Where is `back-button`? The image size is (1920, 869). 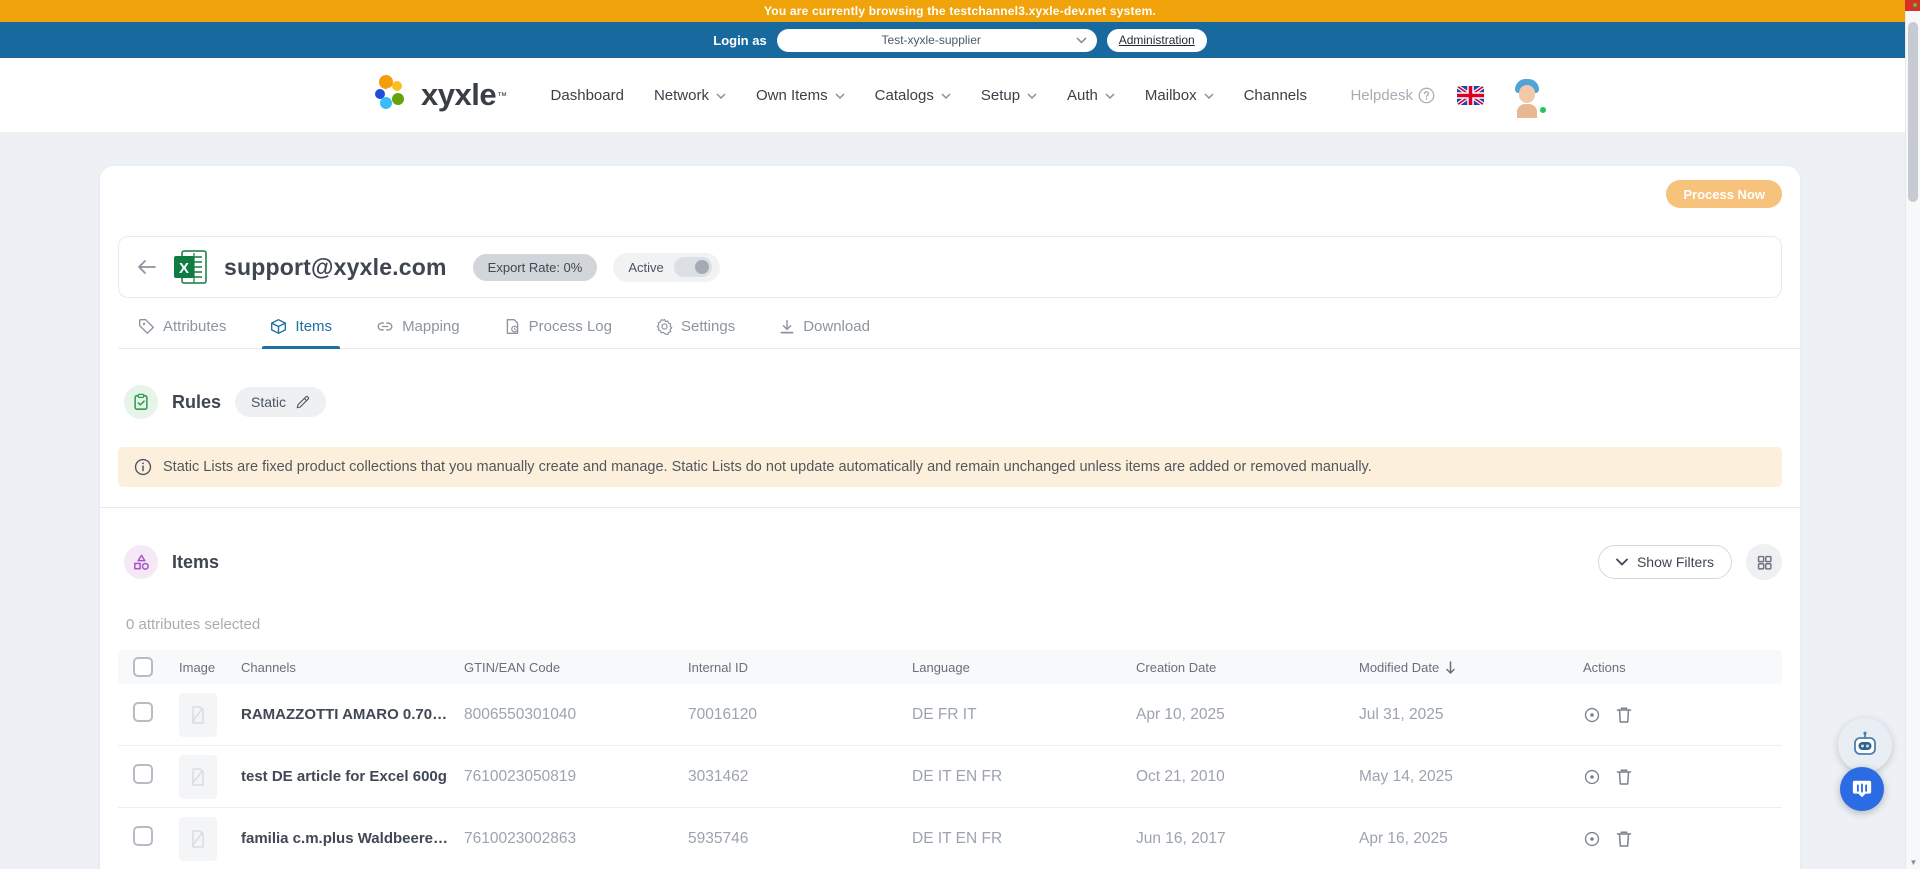 back-button is located at coordinates (146, 267).